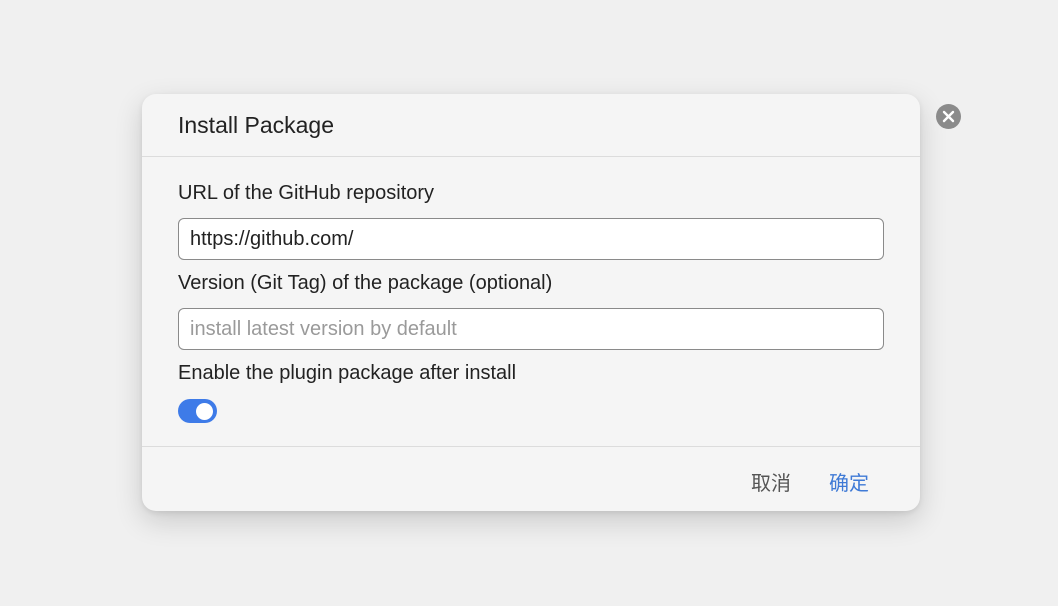 Image resolution: width=1058 pixels, height=606 pixels. I want to click on confirm-button: 确定, so click(849, 481).